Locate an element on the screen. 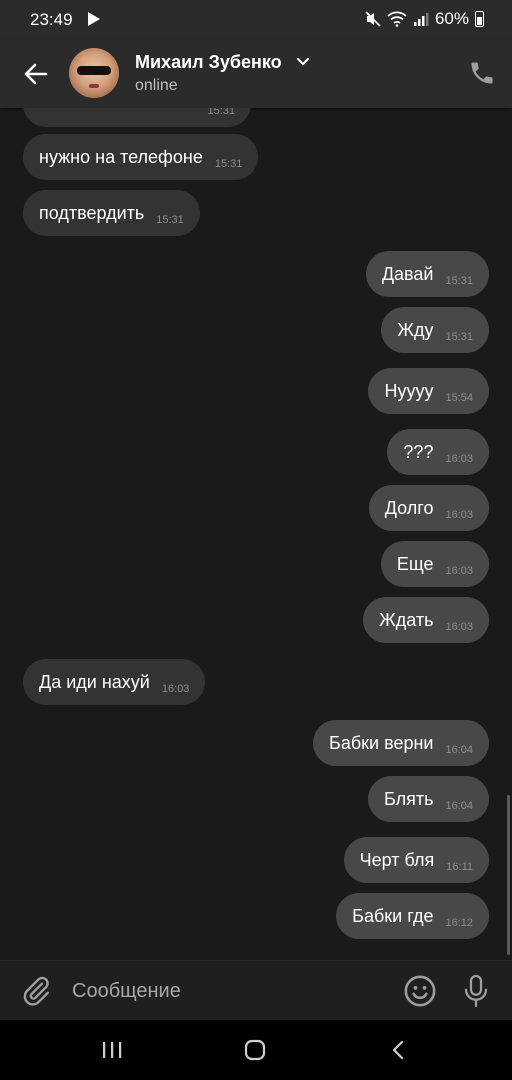 The image size is (512, 1080). mute-icon is located at coordinates (373, 19).